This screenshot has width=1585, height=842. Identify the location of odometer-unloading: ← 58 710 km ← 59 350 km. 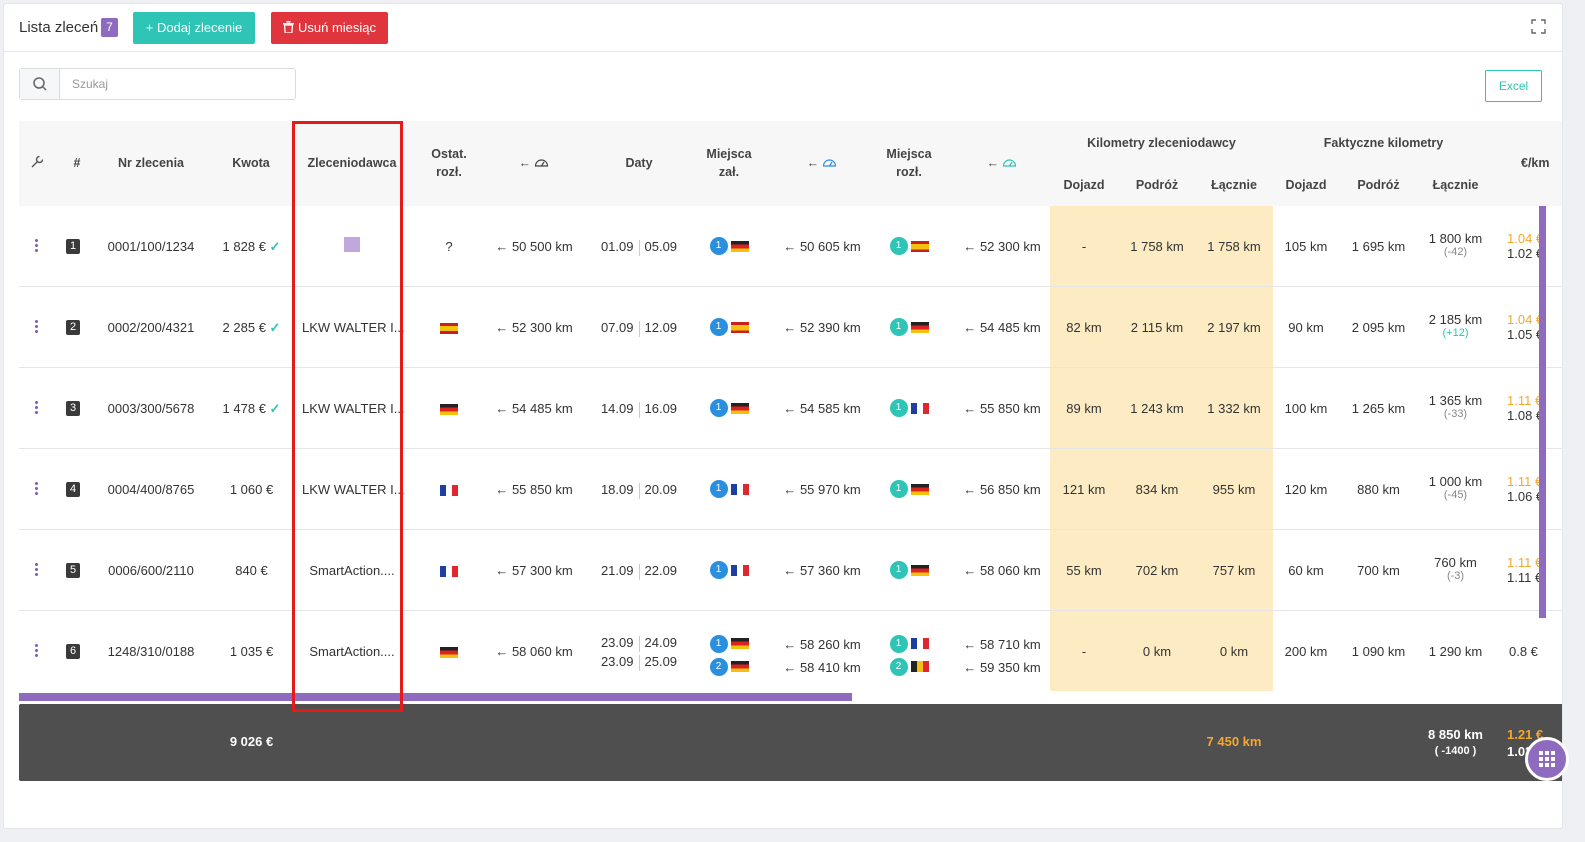
(1002, 656).